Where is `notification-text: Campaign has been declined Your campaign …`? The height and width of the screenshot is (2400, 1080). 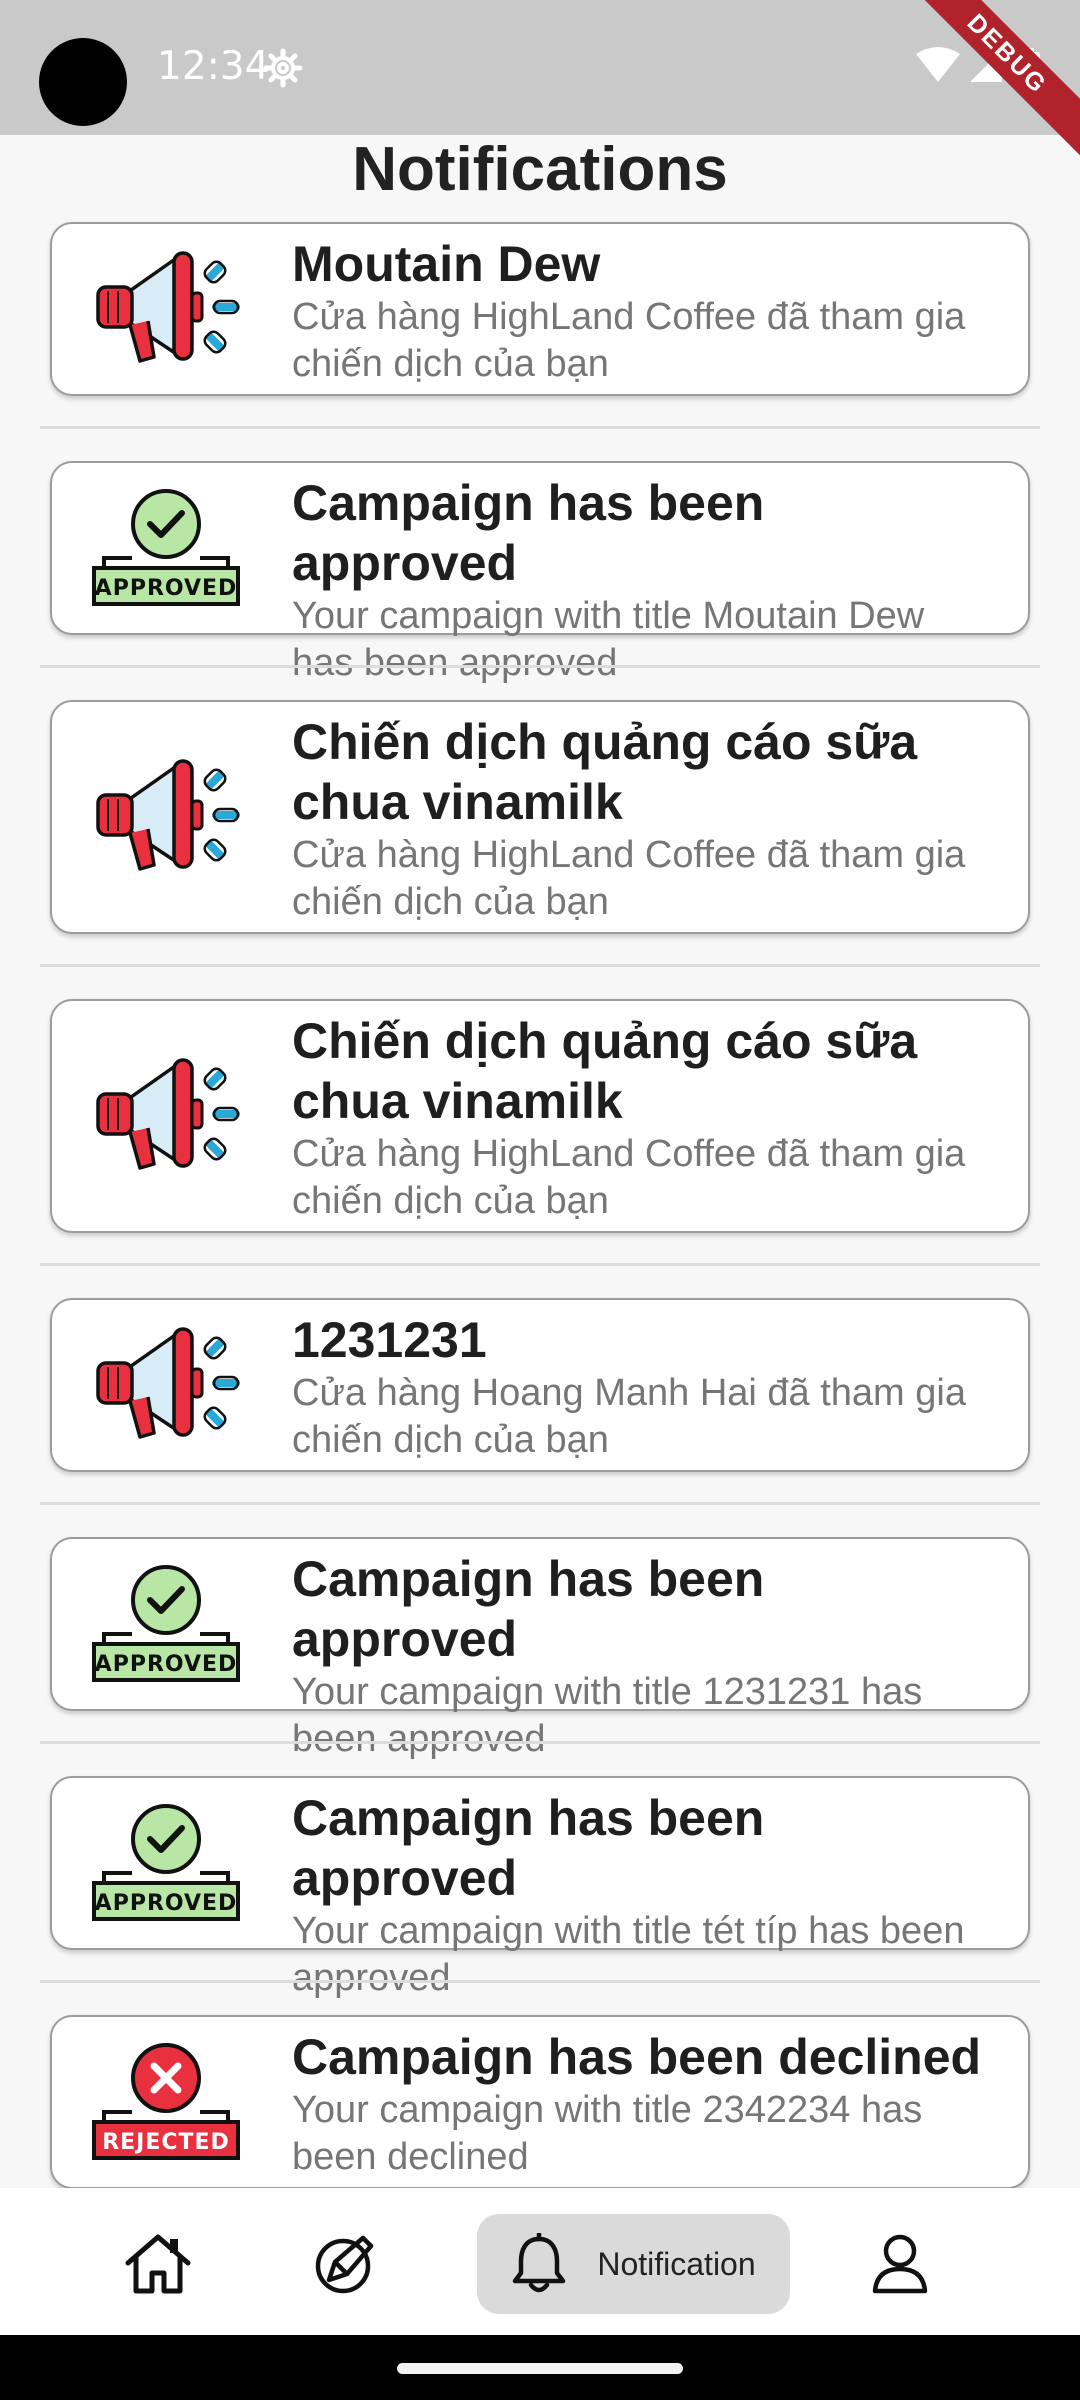
notification-text: Campaign has been declined Your campaign … is located at coordinates (640, 2104).